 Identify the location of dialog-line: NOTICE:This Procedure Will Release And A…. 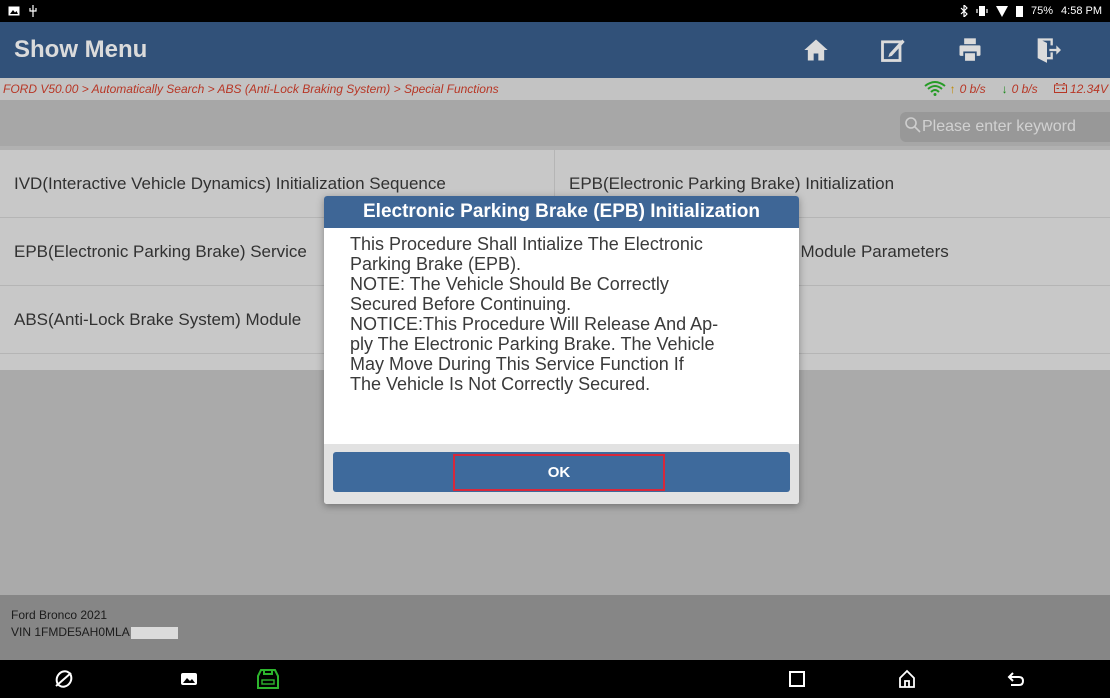
(534, 324).